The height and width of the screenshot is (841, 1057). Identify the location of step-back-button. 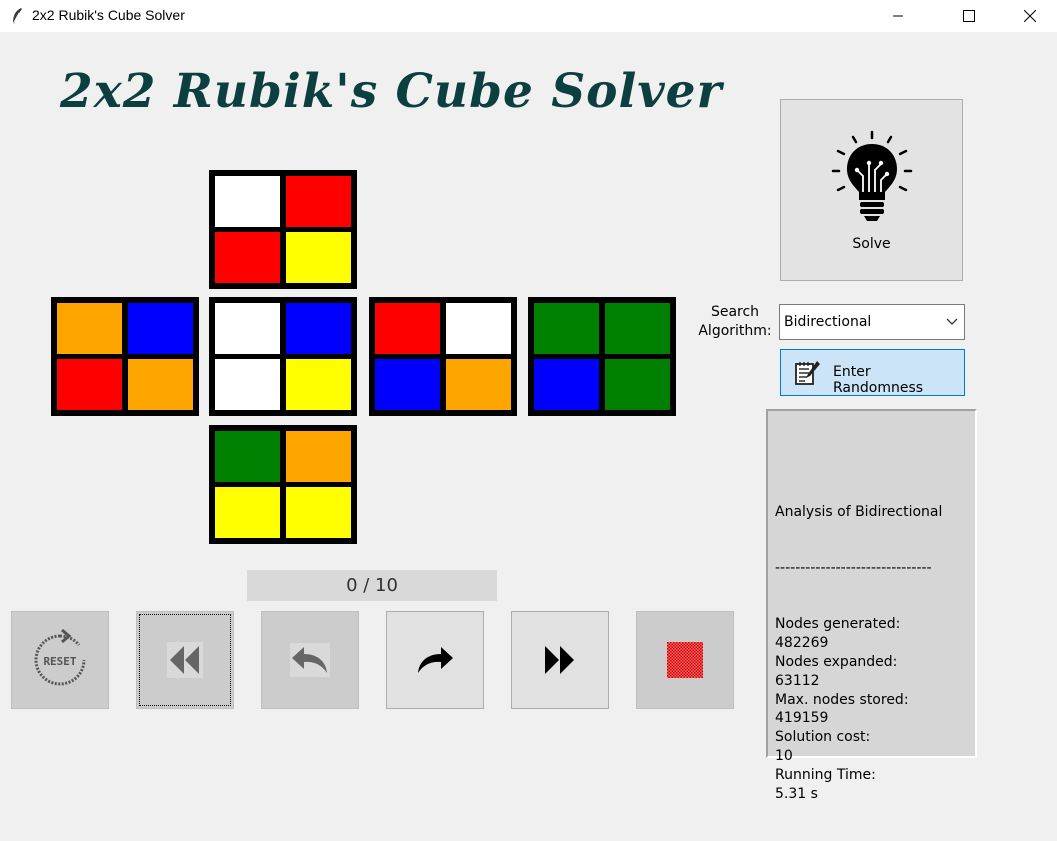
(310, 660).